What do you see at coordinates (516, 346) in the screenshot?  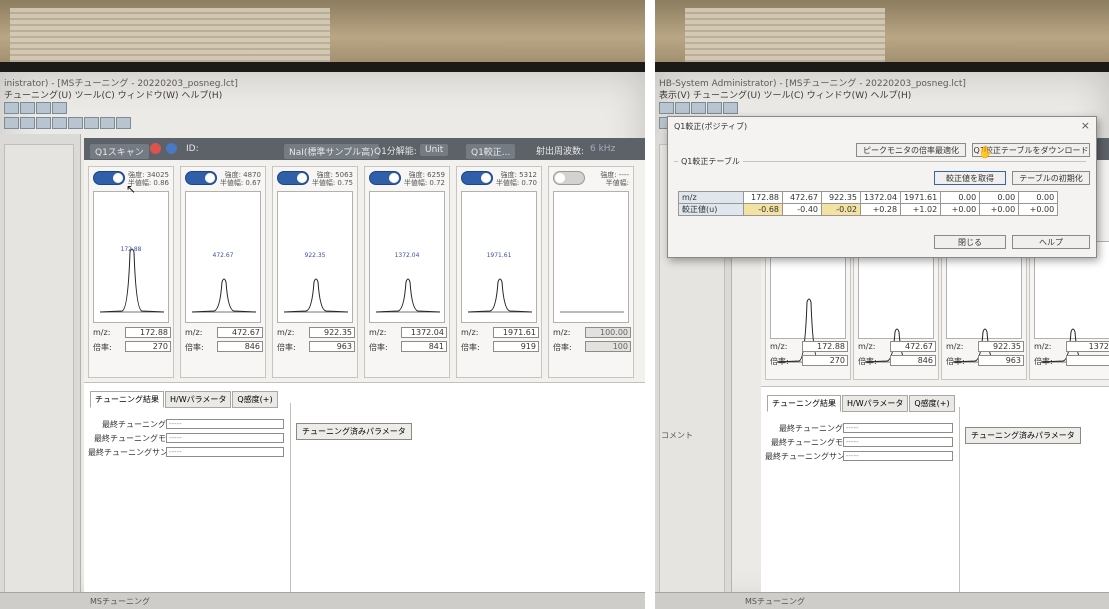 I see `gain-value-field: 919` at bounding box center [516, 346].